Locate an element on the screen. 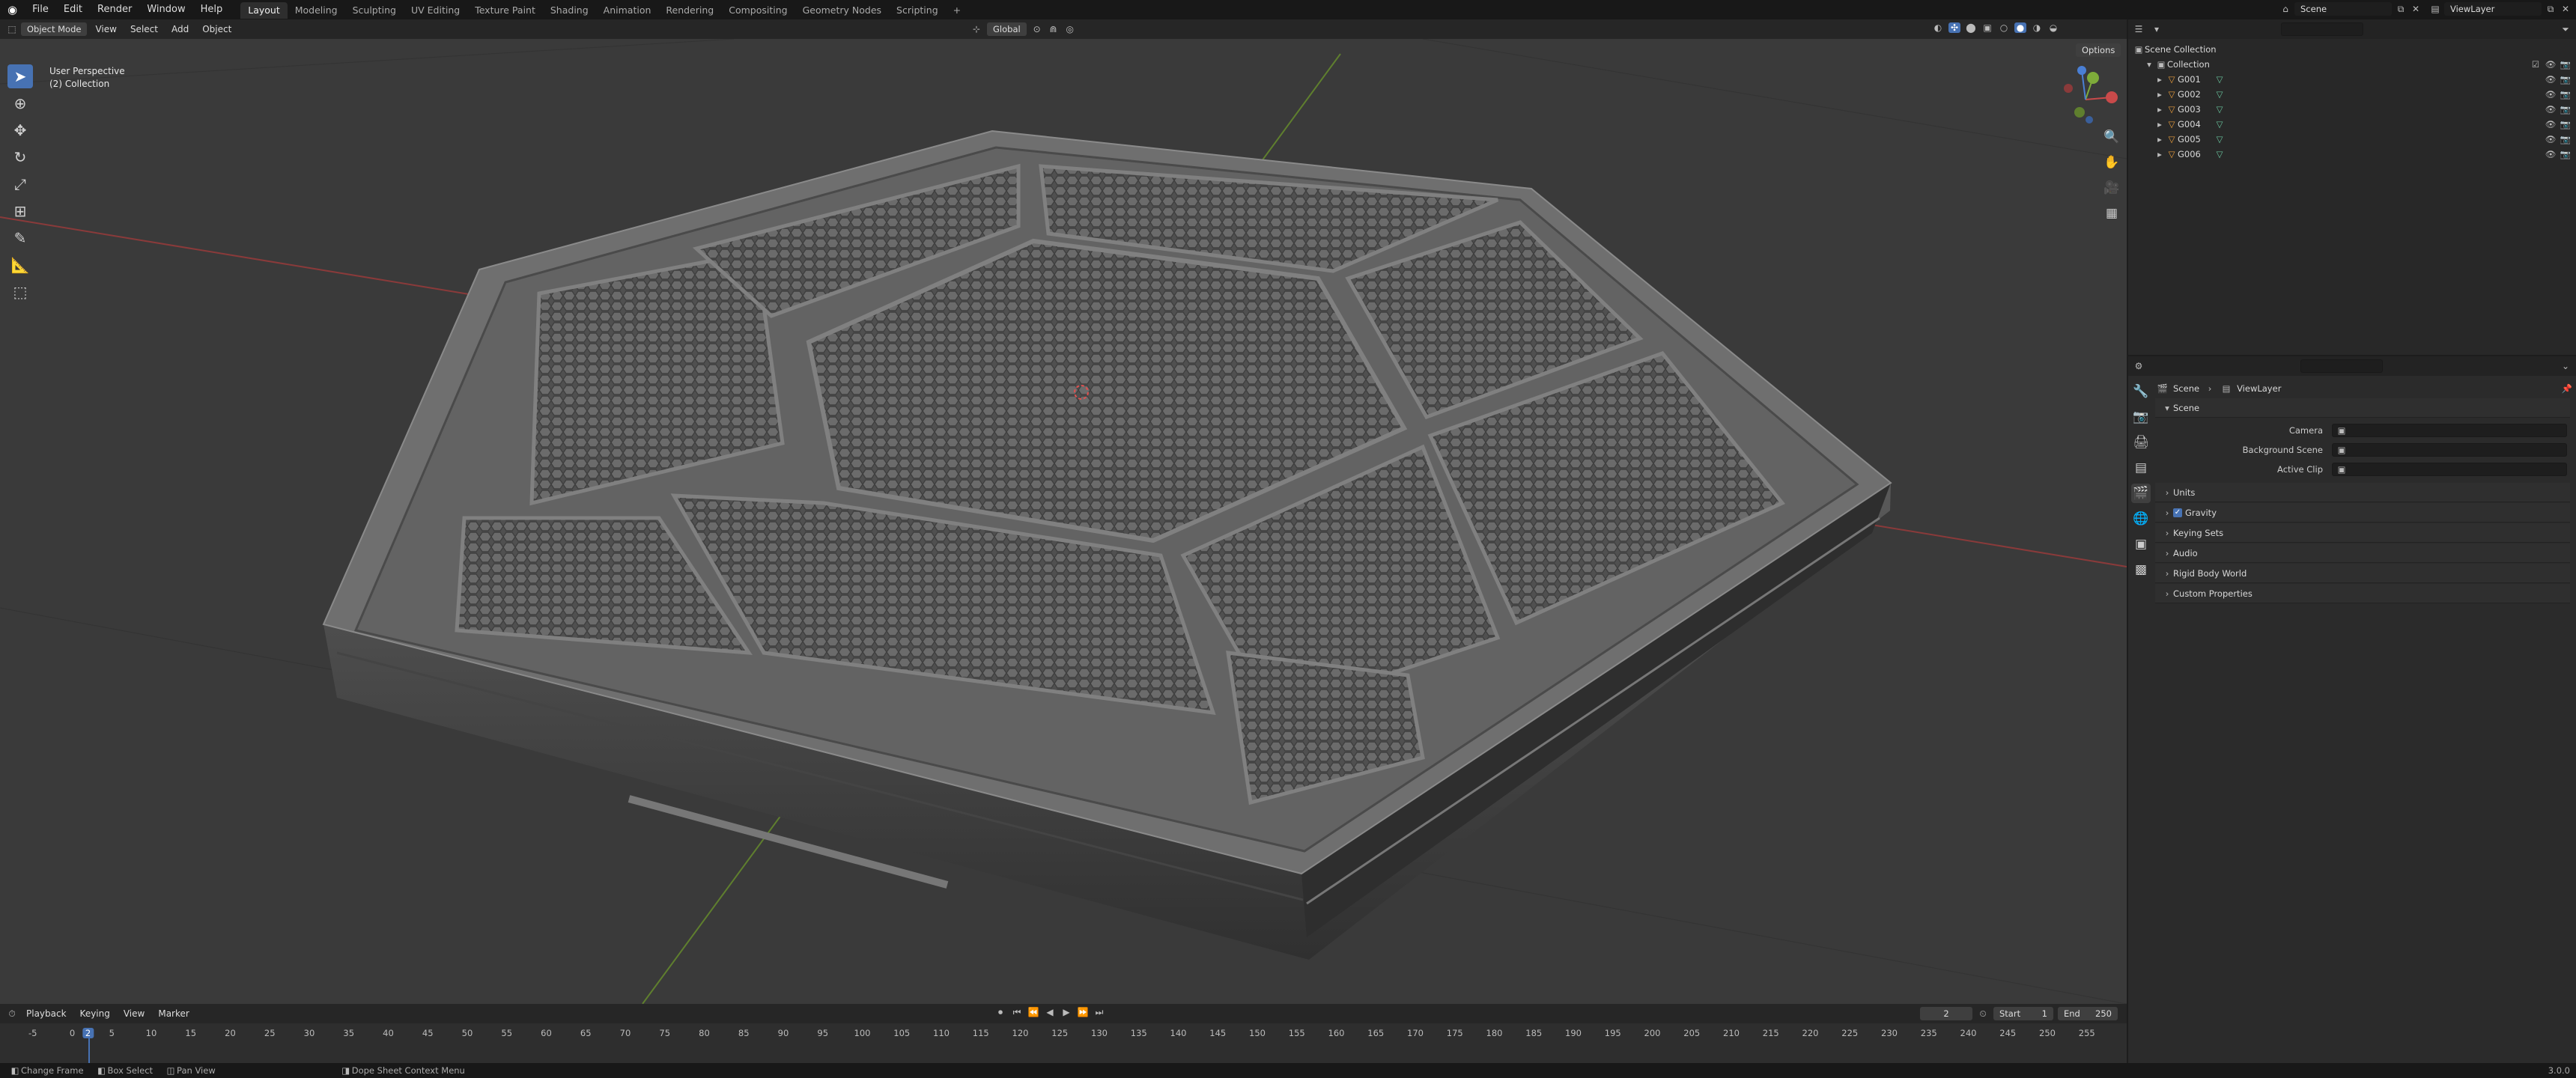 The height and width of the screenshot is (1078, 2576). new-scene-icon: ⧉ is located at coordinates (2401, 9).